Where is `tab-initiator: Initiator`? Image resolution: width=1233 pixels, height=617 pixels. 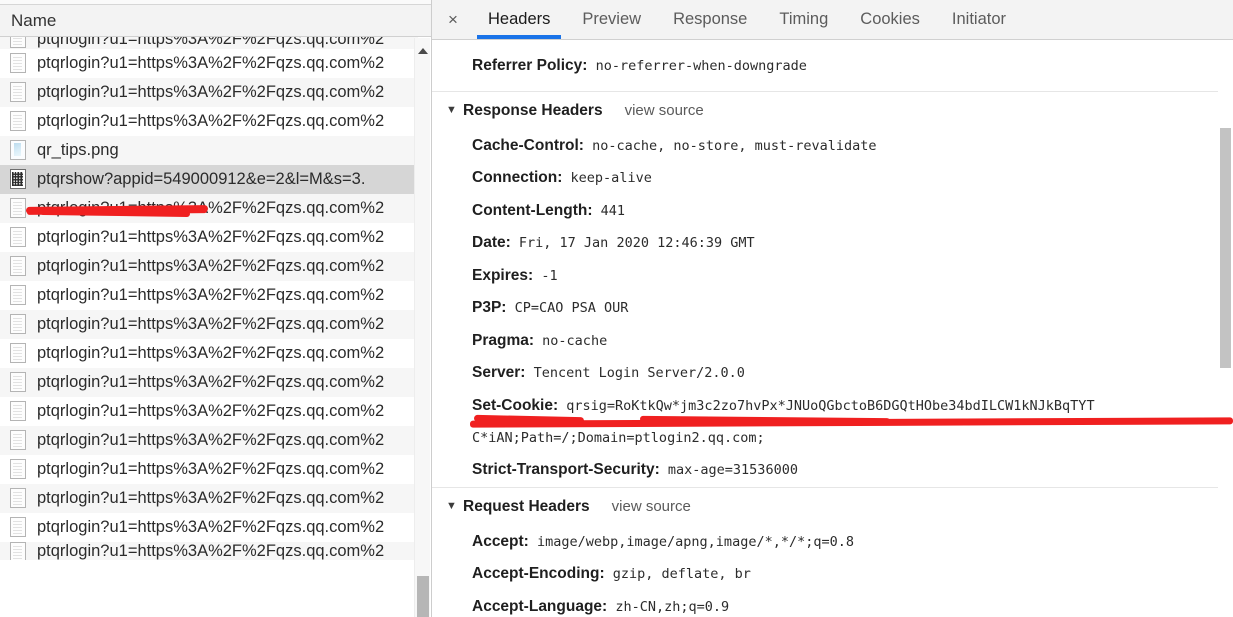
tab-initiator: Initiator is located at coordinates (979, 19).